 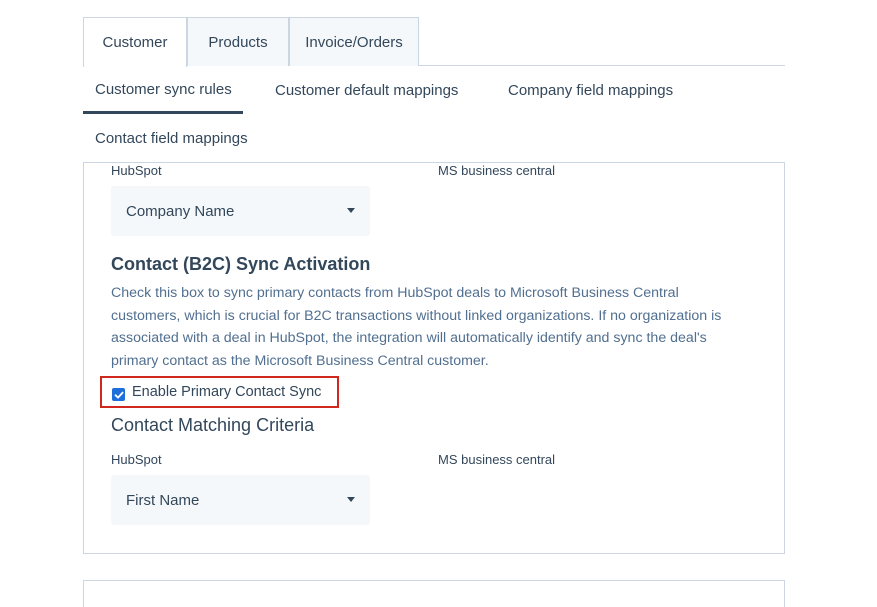 I want to click on subtab-customer-default-mappings: Customer default mappings, so click(x=366, y=90).